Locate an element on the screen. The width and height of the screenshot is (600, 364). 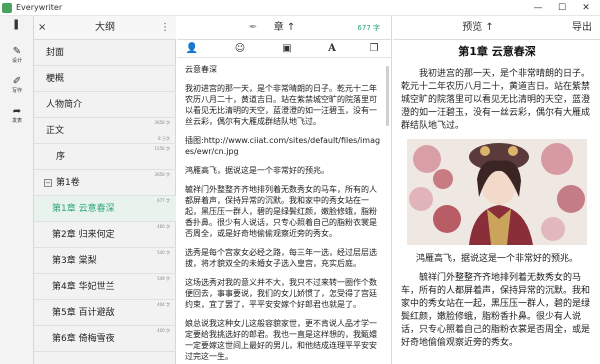
toolbar-publish-button: ➦ 发表 is located at coordinates (17, 115).